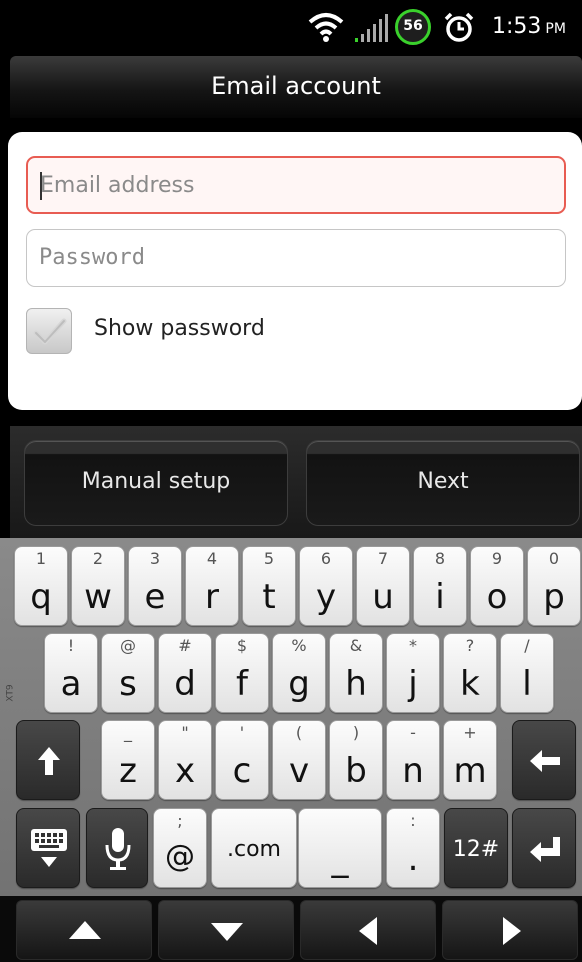 This screenshot has width=582, height=962. I want to click on cursor-up-key, so click(84, 930).